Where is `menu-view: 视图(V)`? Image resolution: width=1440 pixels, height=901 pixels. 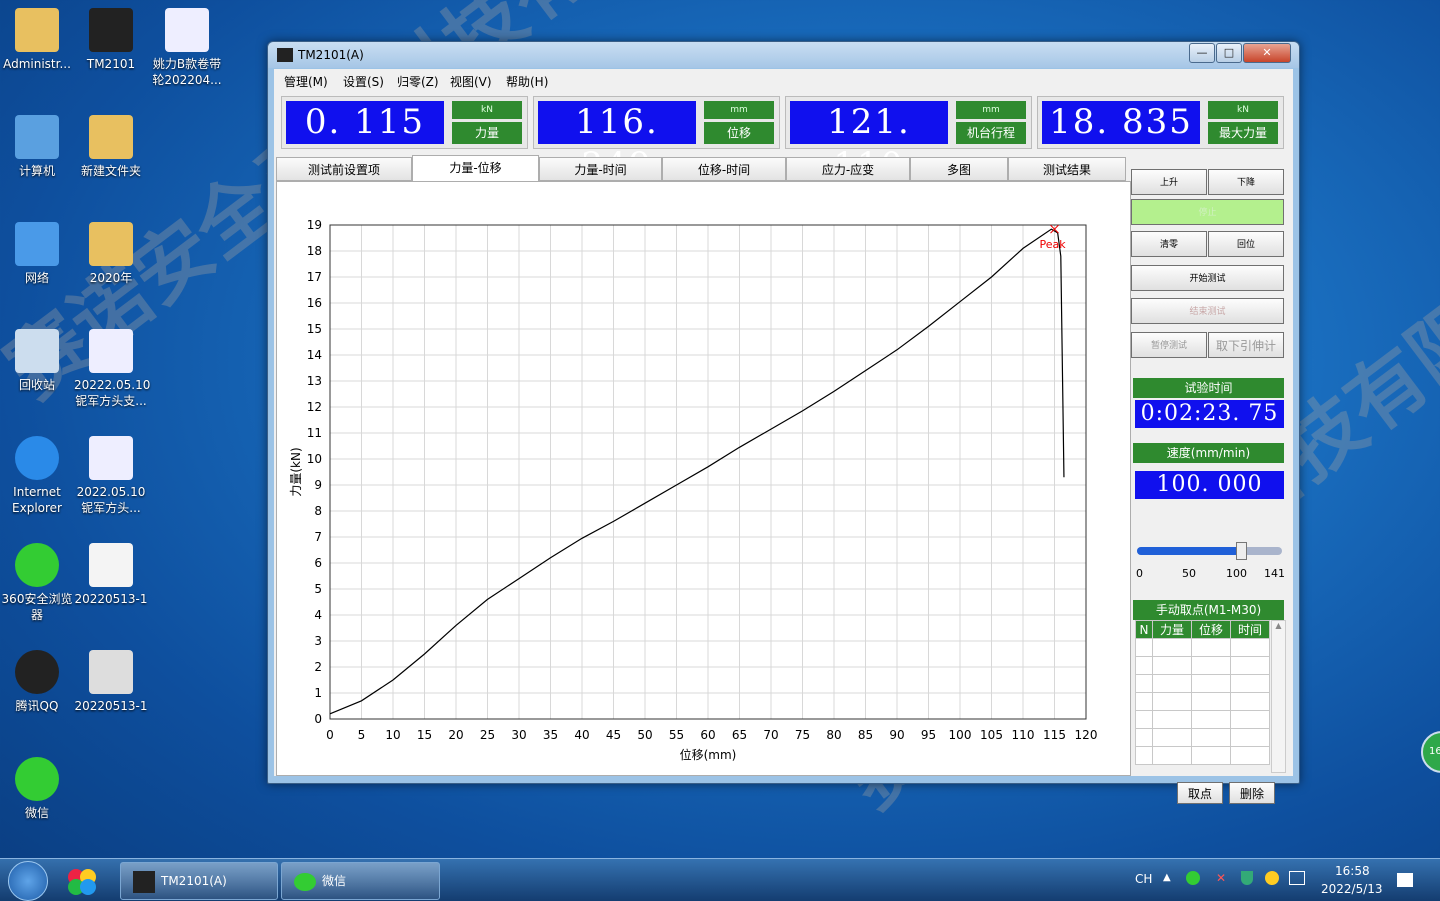
menu-view: 视图(V) is located at coordinates (471, 81).